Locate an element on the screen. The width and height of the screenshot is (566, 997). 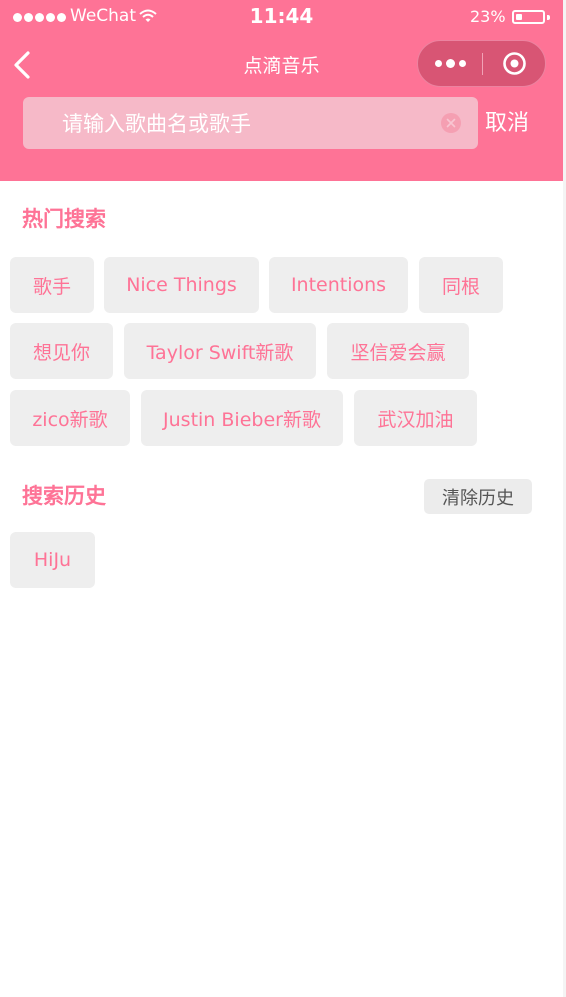
clear-history-button: 清除历史 is located at coordinates (478, 496).